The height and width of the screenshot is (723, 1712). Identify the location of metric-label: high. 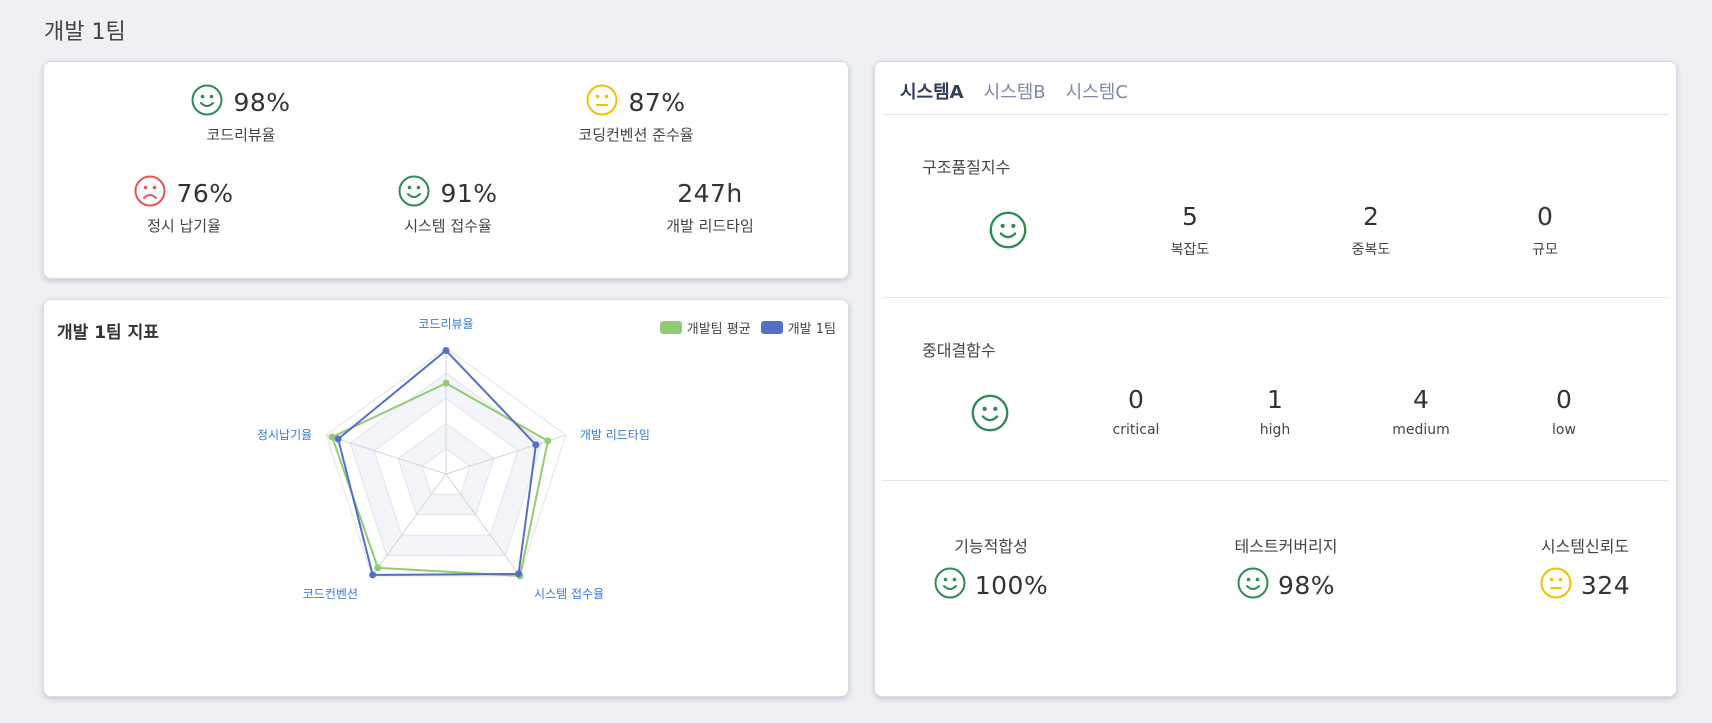
(1275, 430).